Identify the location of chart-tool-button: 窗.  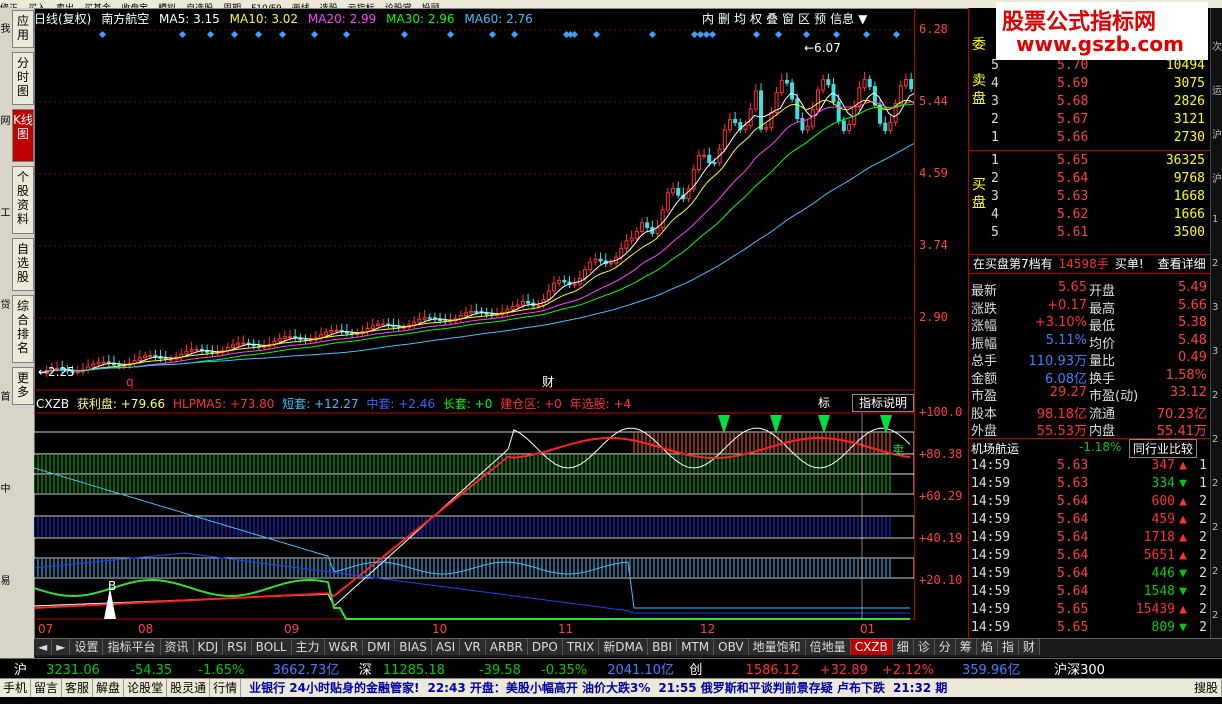
(788, 18).